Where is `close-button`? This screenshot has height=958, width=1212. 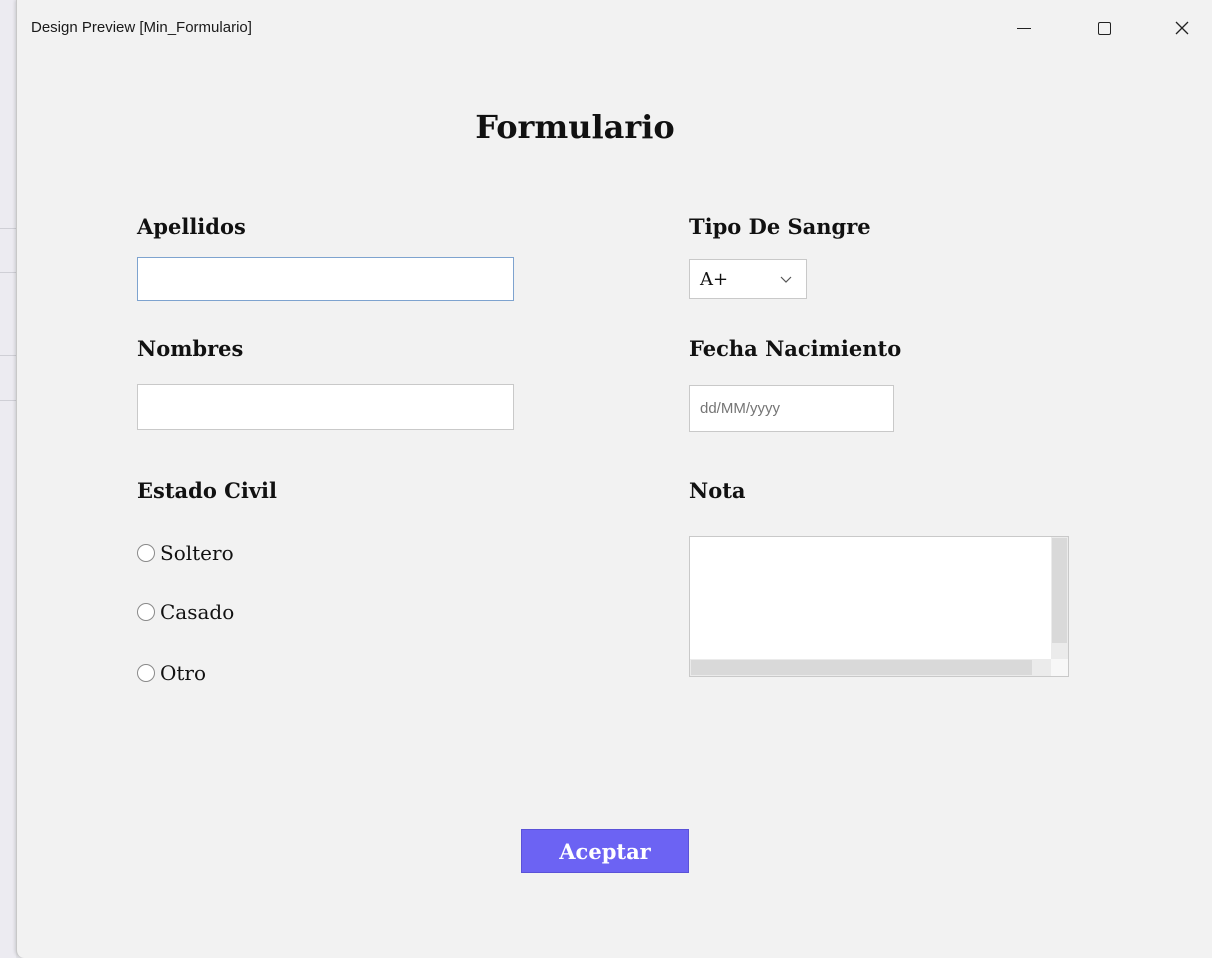
close-button is located at coordinates (1182, 28).